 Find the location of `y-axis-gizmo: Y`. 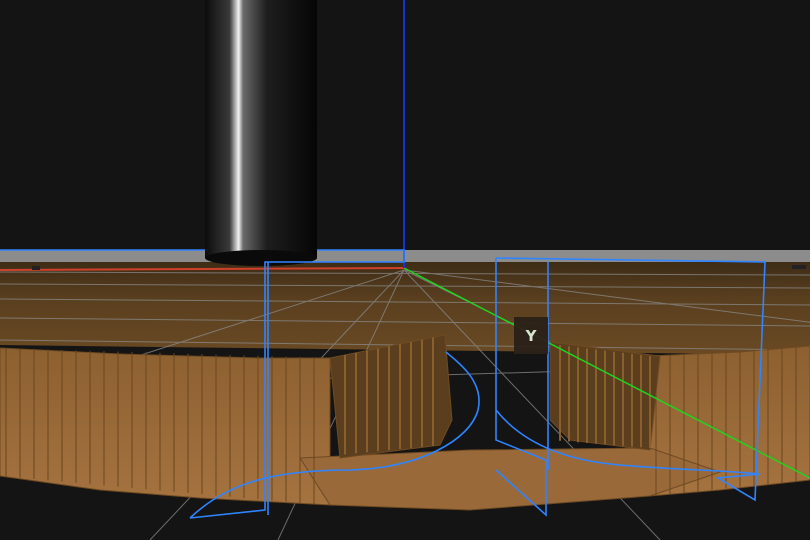

y-axis-gizmo: Y is located at coordinates (531, 335).